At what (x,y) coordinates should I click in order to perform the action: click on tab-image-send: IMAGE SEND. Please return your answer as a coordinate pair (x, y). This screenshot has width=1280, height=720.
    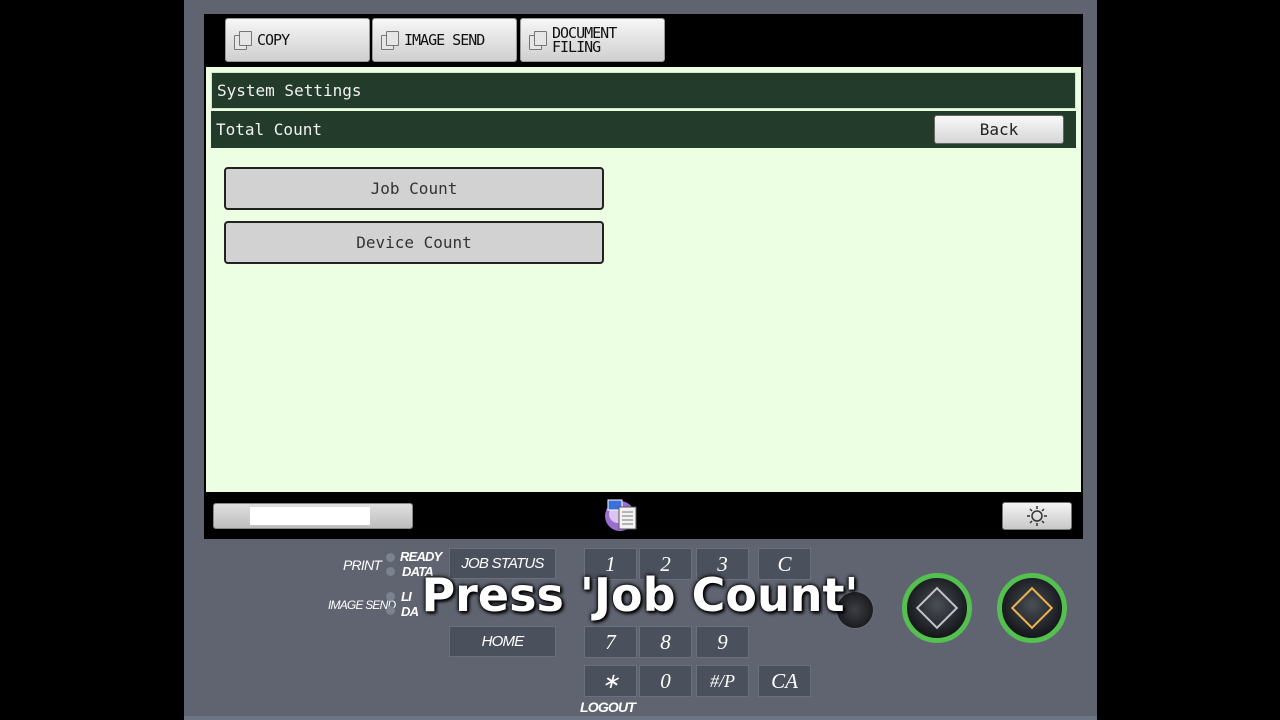
    Looking at the image, I should click on (444, 40).